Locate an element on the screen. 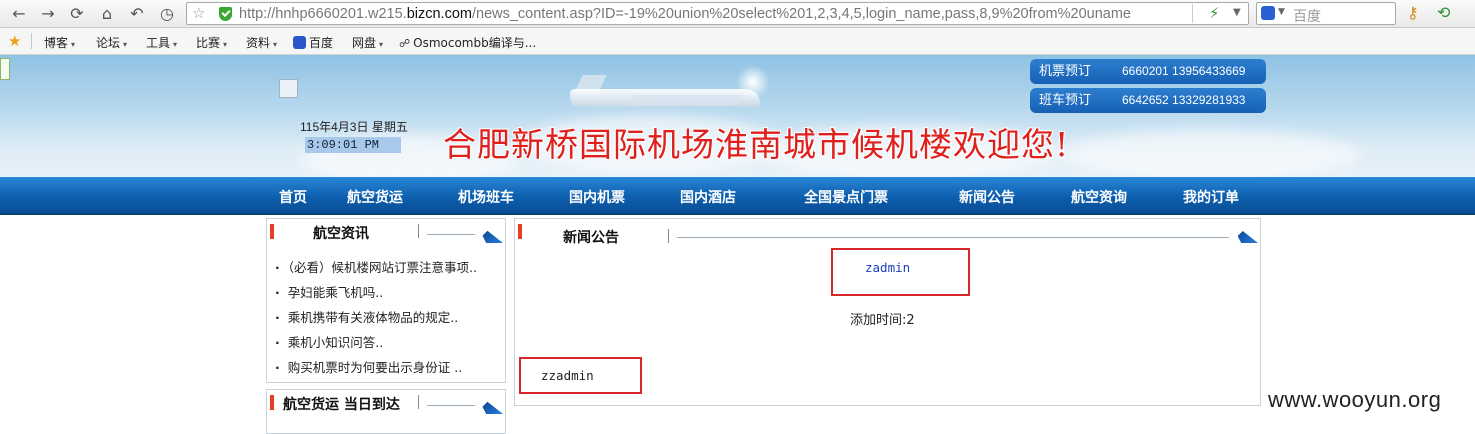 The image size is (1475, 434). contact-label: 机票预订 is located at coordinates (1065, 71).